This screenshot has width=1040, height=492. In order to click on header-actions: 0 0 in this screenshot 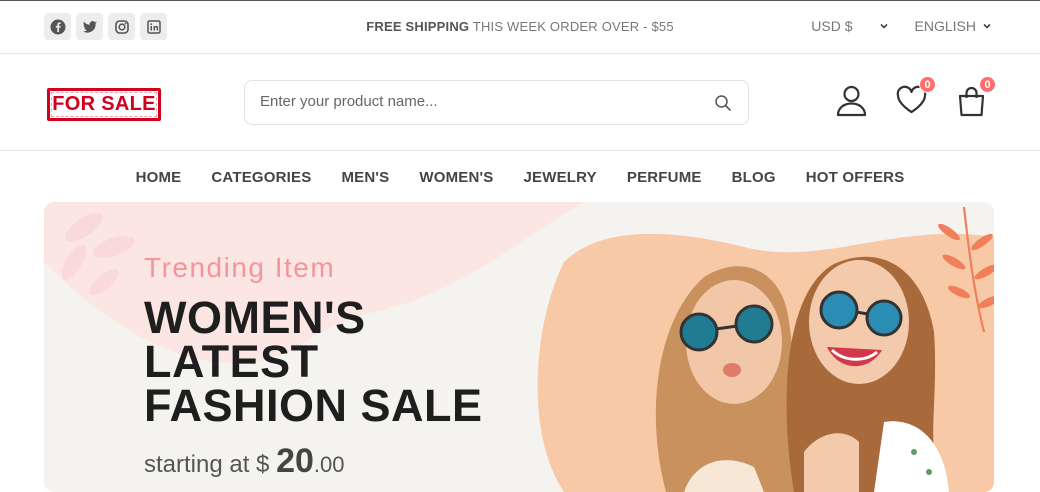, I will do `click(915, 96)`.